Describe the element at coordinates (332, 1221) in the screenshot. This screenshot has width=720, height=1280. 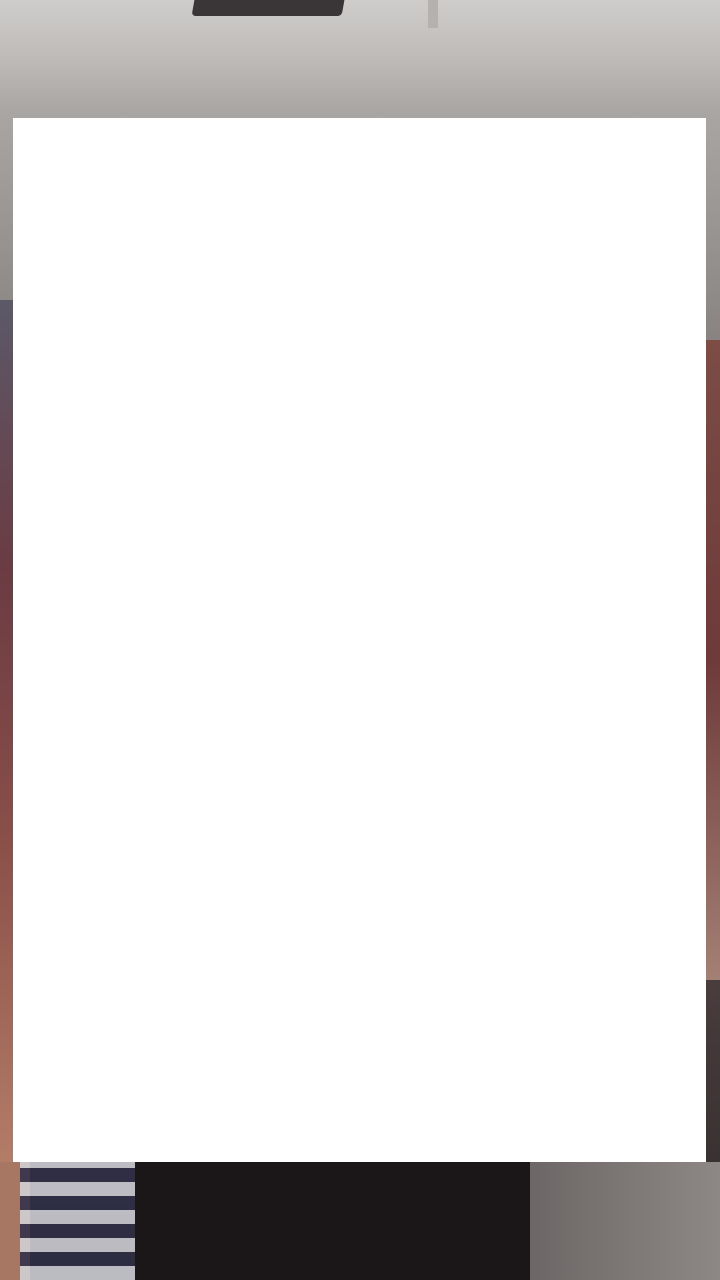
I see `background-dark-shirt` at that location.